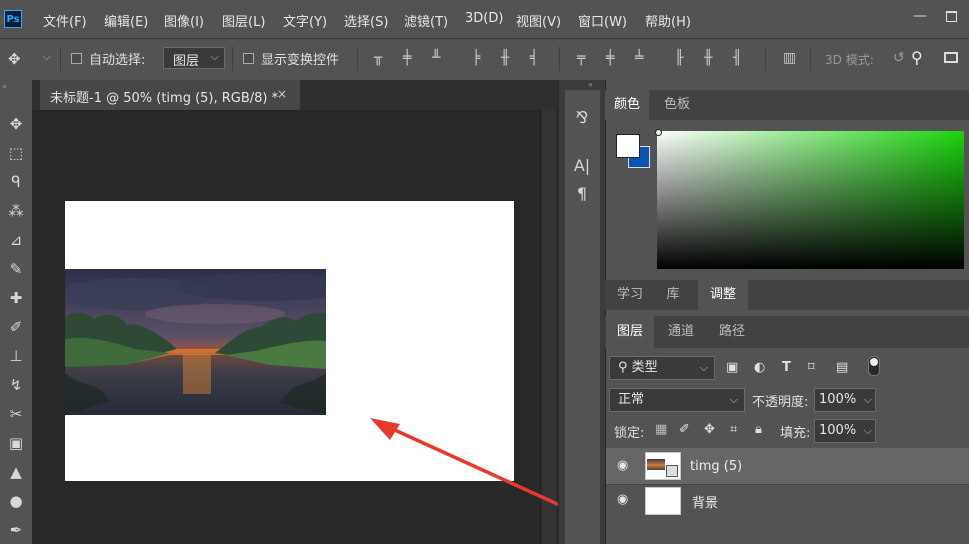 Image resolution: width=969 pixels, height=544 pixels. What do you see at coordinates (581, 58) in the screenshot?
I see `distribute-top-icon: ╤` at bounding box center [581, 58].